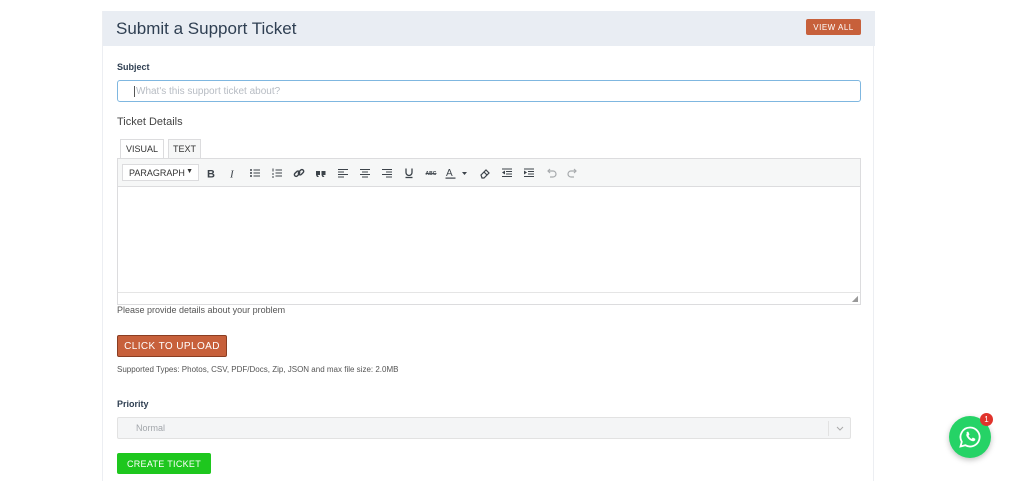 Image resolution: width=1024 pixels, height=481 pixels. Describe the element at coordinates (484, 428) in the screenshot. I see `priority-select: Normal` at that location.